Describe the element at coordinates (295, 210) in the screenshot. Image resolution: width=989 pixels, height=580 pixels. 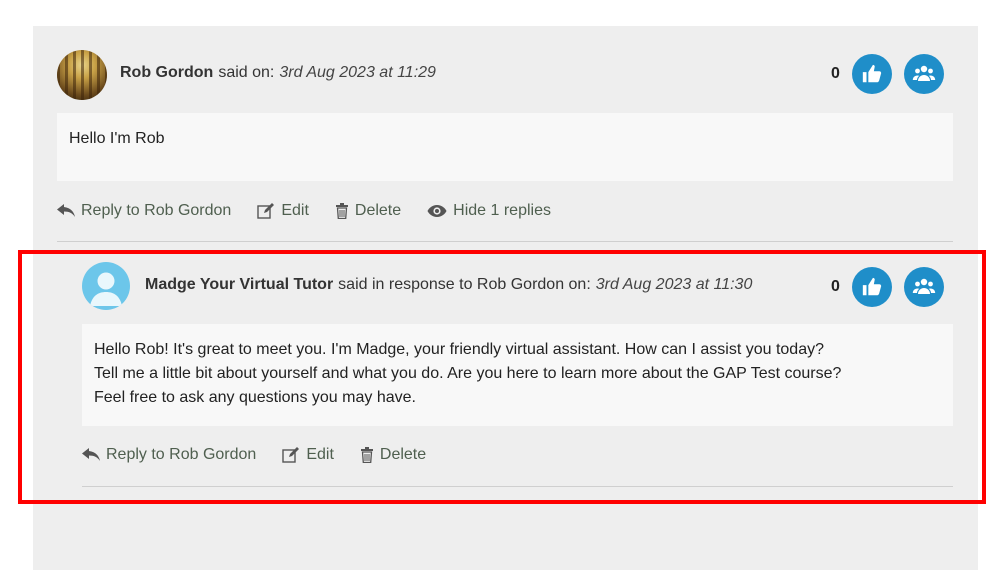
I see `edit-label: Edit` at that location.